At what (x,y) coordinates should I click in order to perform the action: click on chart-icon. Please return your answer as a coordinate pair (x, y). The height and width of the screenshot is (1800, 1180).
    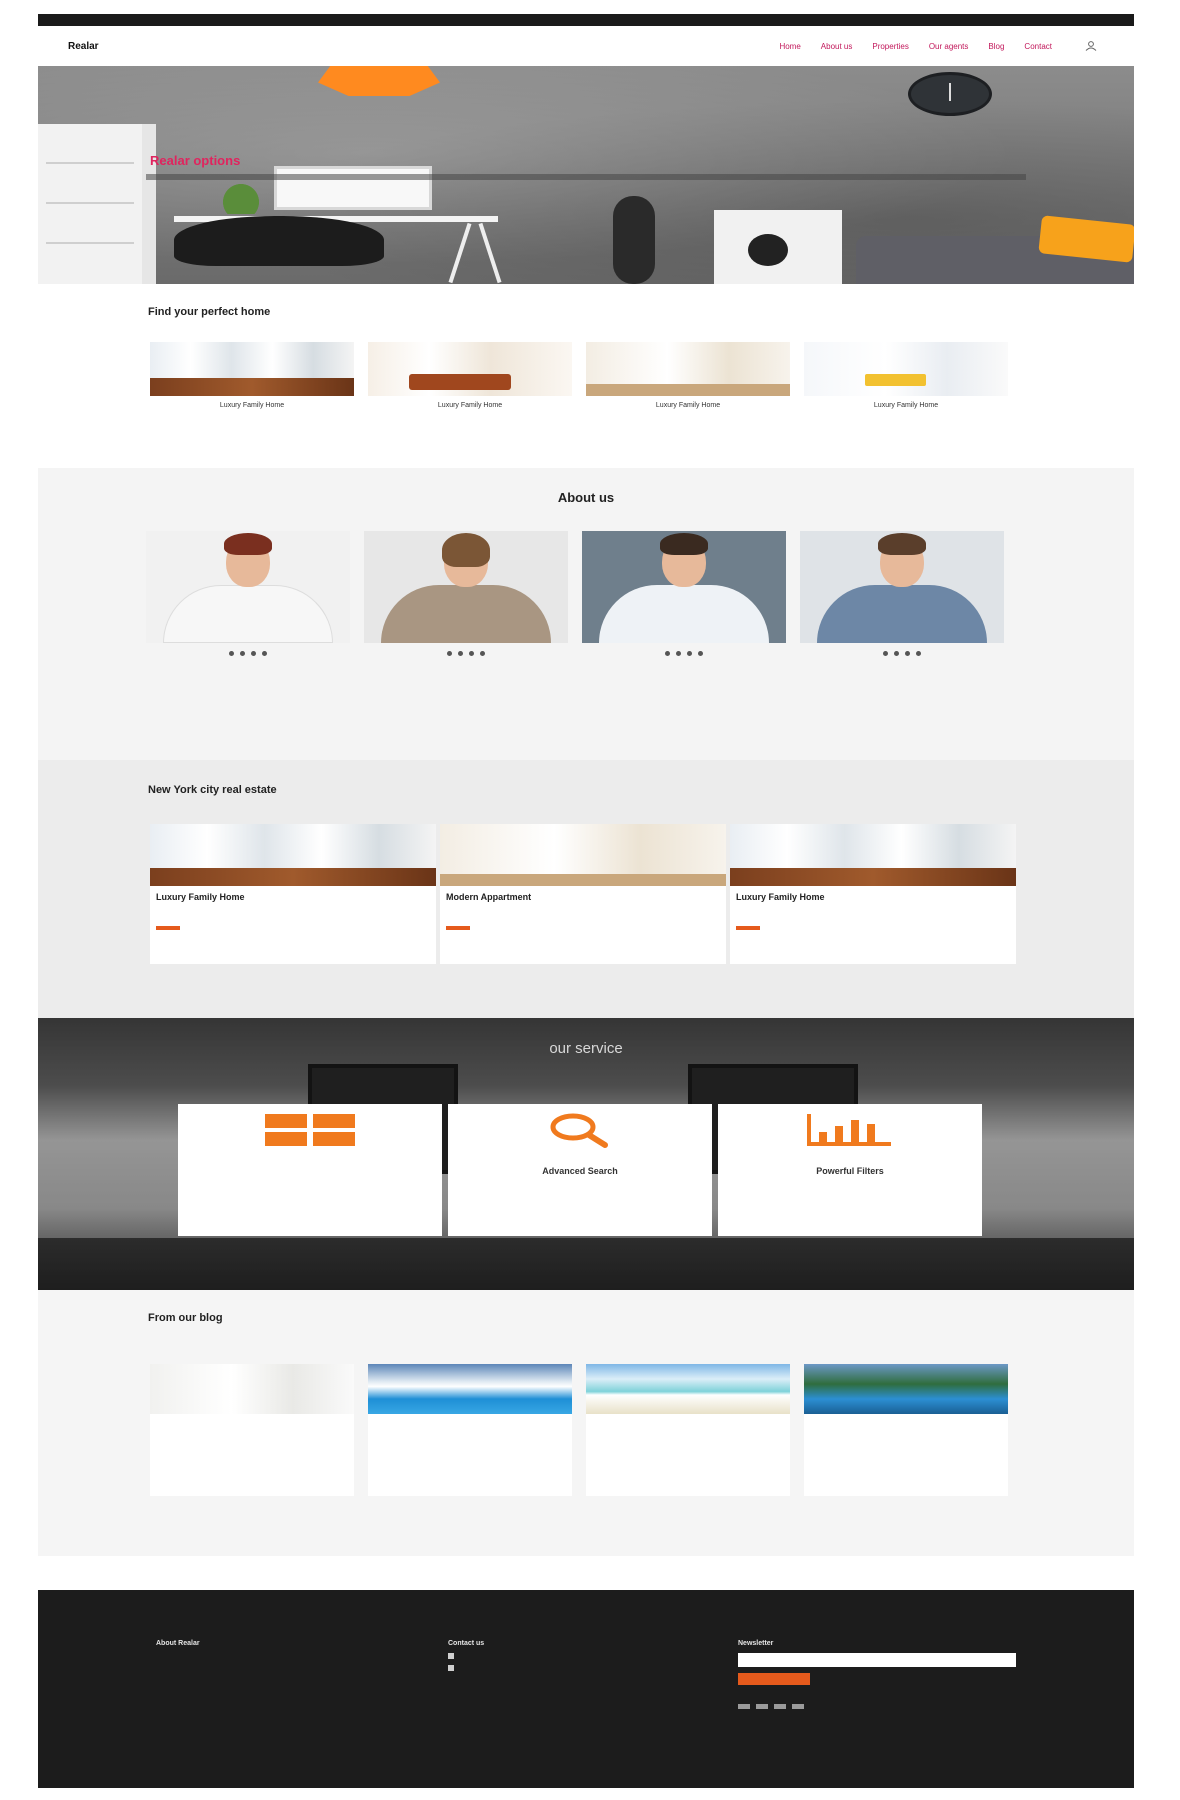
    Looking at the image, I should click on (849, 1130).